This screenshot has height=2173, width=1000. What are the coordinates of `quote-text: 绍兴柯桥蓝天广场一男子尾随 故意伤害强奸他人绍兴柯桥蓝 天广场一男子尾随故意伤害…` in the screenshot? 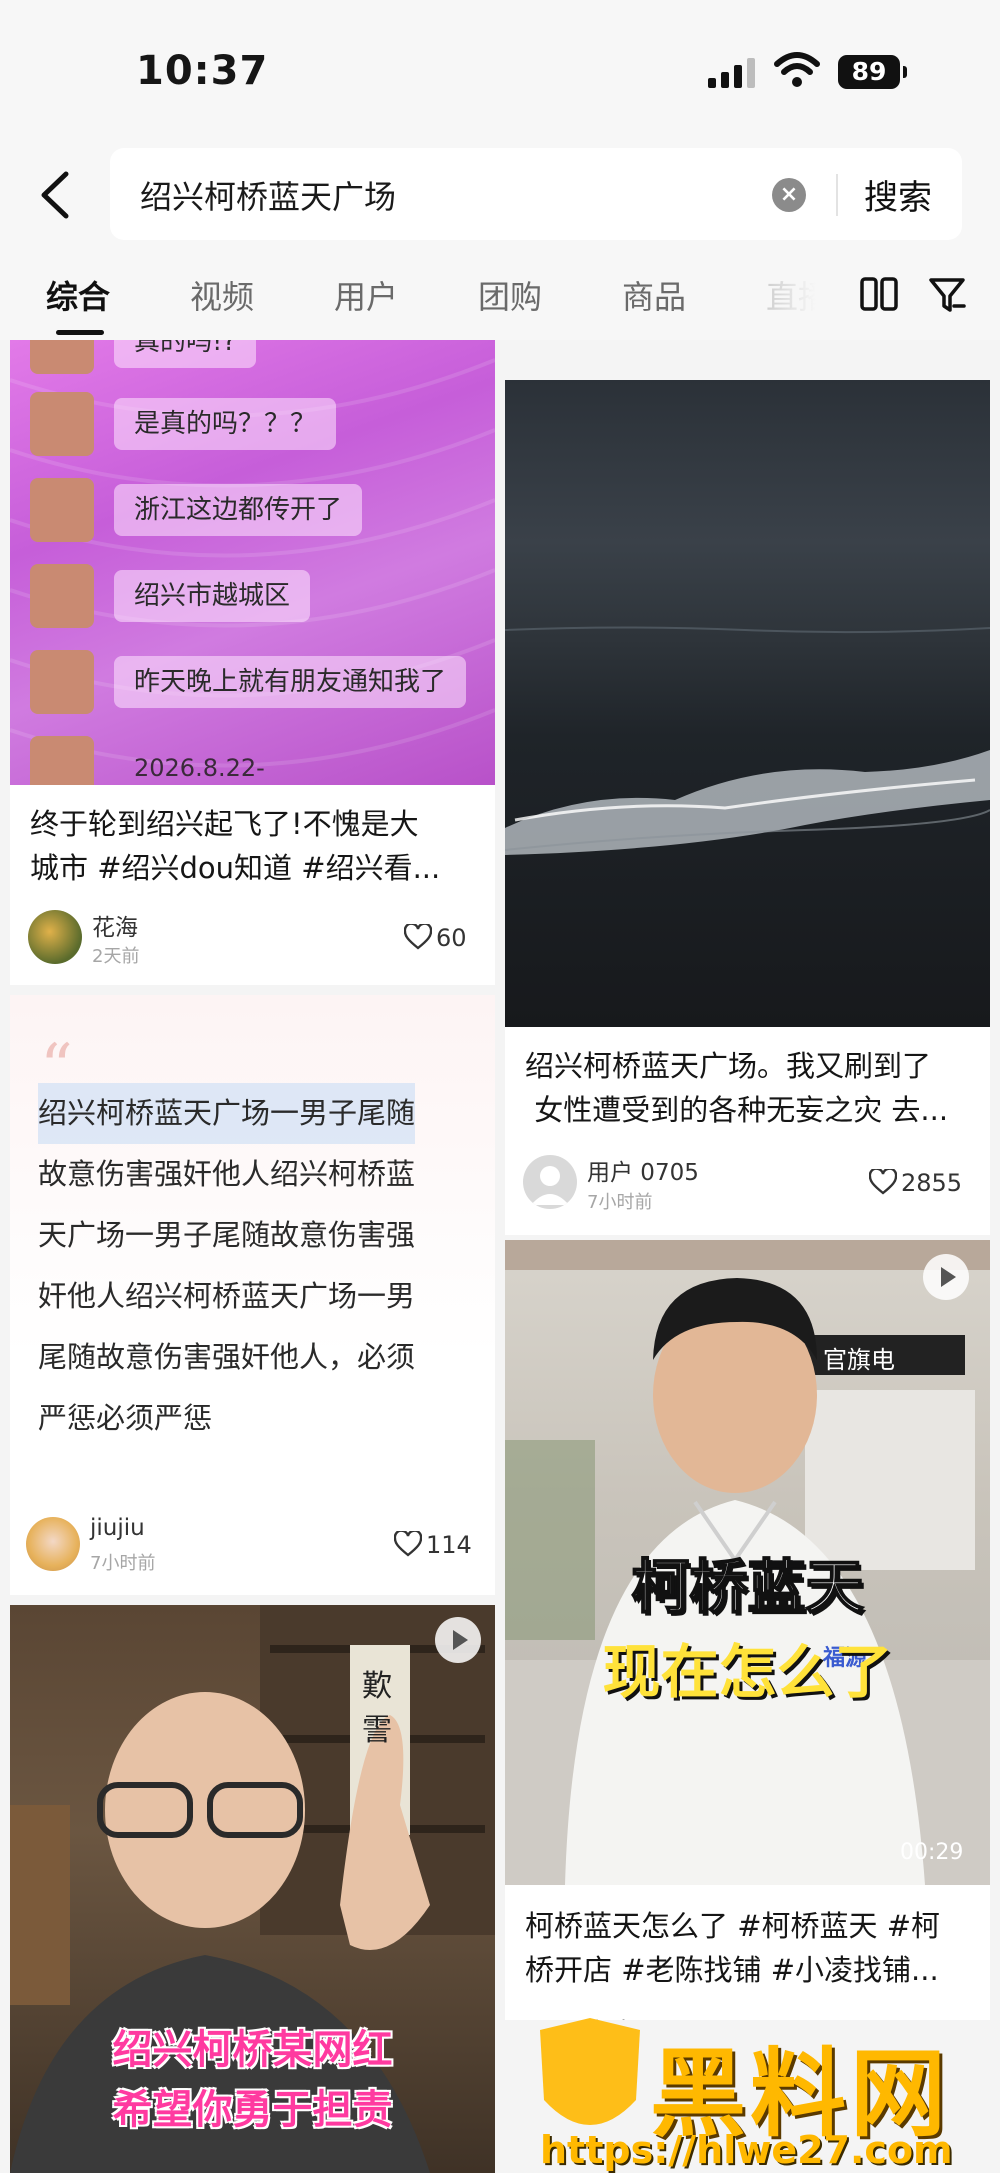 It's located at (253, 1266).